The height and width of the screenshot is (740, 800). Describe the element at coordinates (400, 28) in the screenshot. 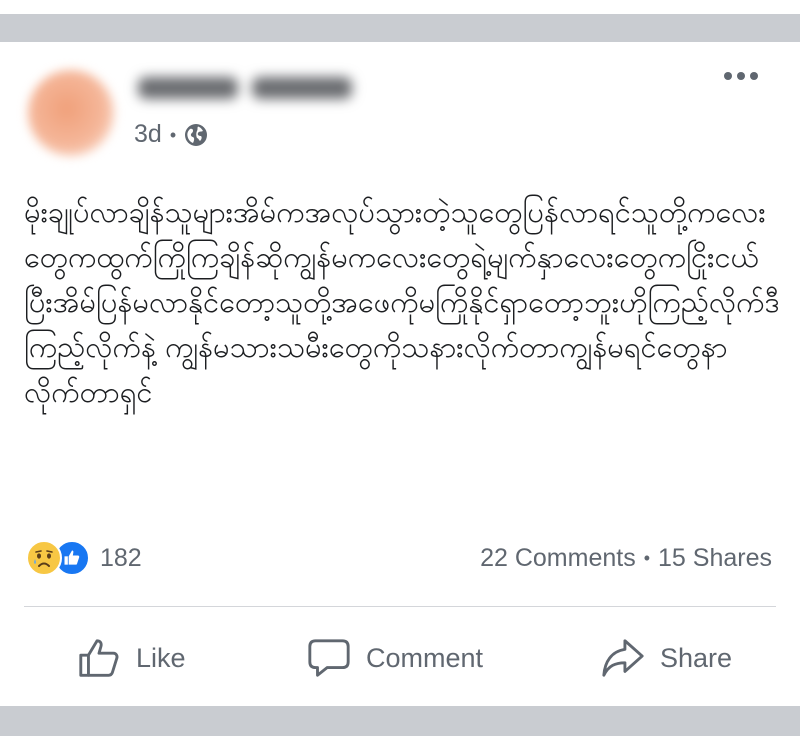

I see `top-feed-separator` at that location.